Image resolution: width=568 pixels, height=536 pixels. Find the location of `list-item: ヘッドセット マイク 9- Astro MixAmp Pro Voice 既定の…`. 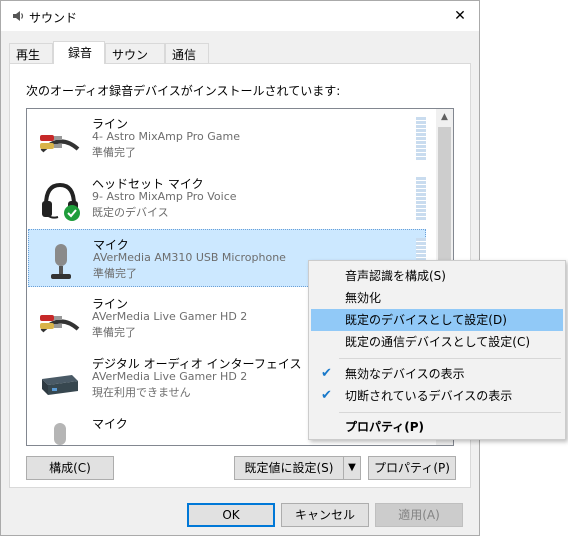

list-item: ヘッドセット マイク 9- Astro MixAmp Pro Voice 既定の… is located at coordinates (227, 199).